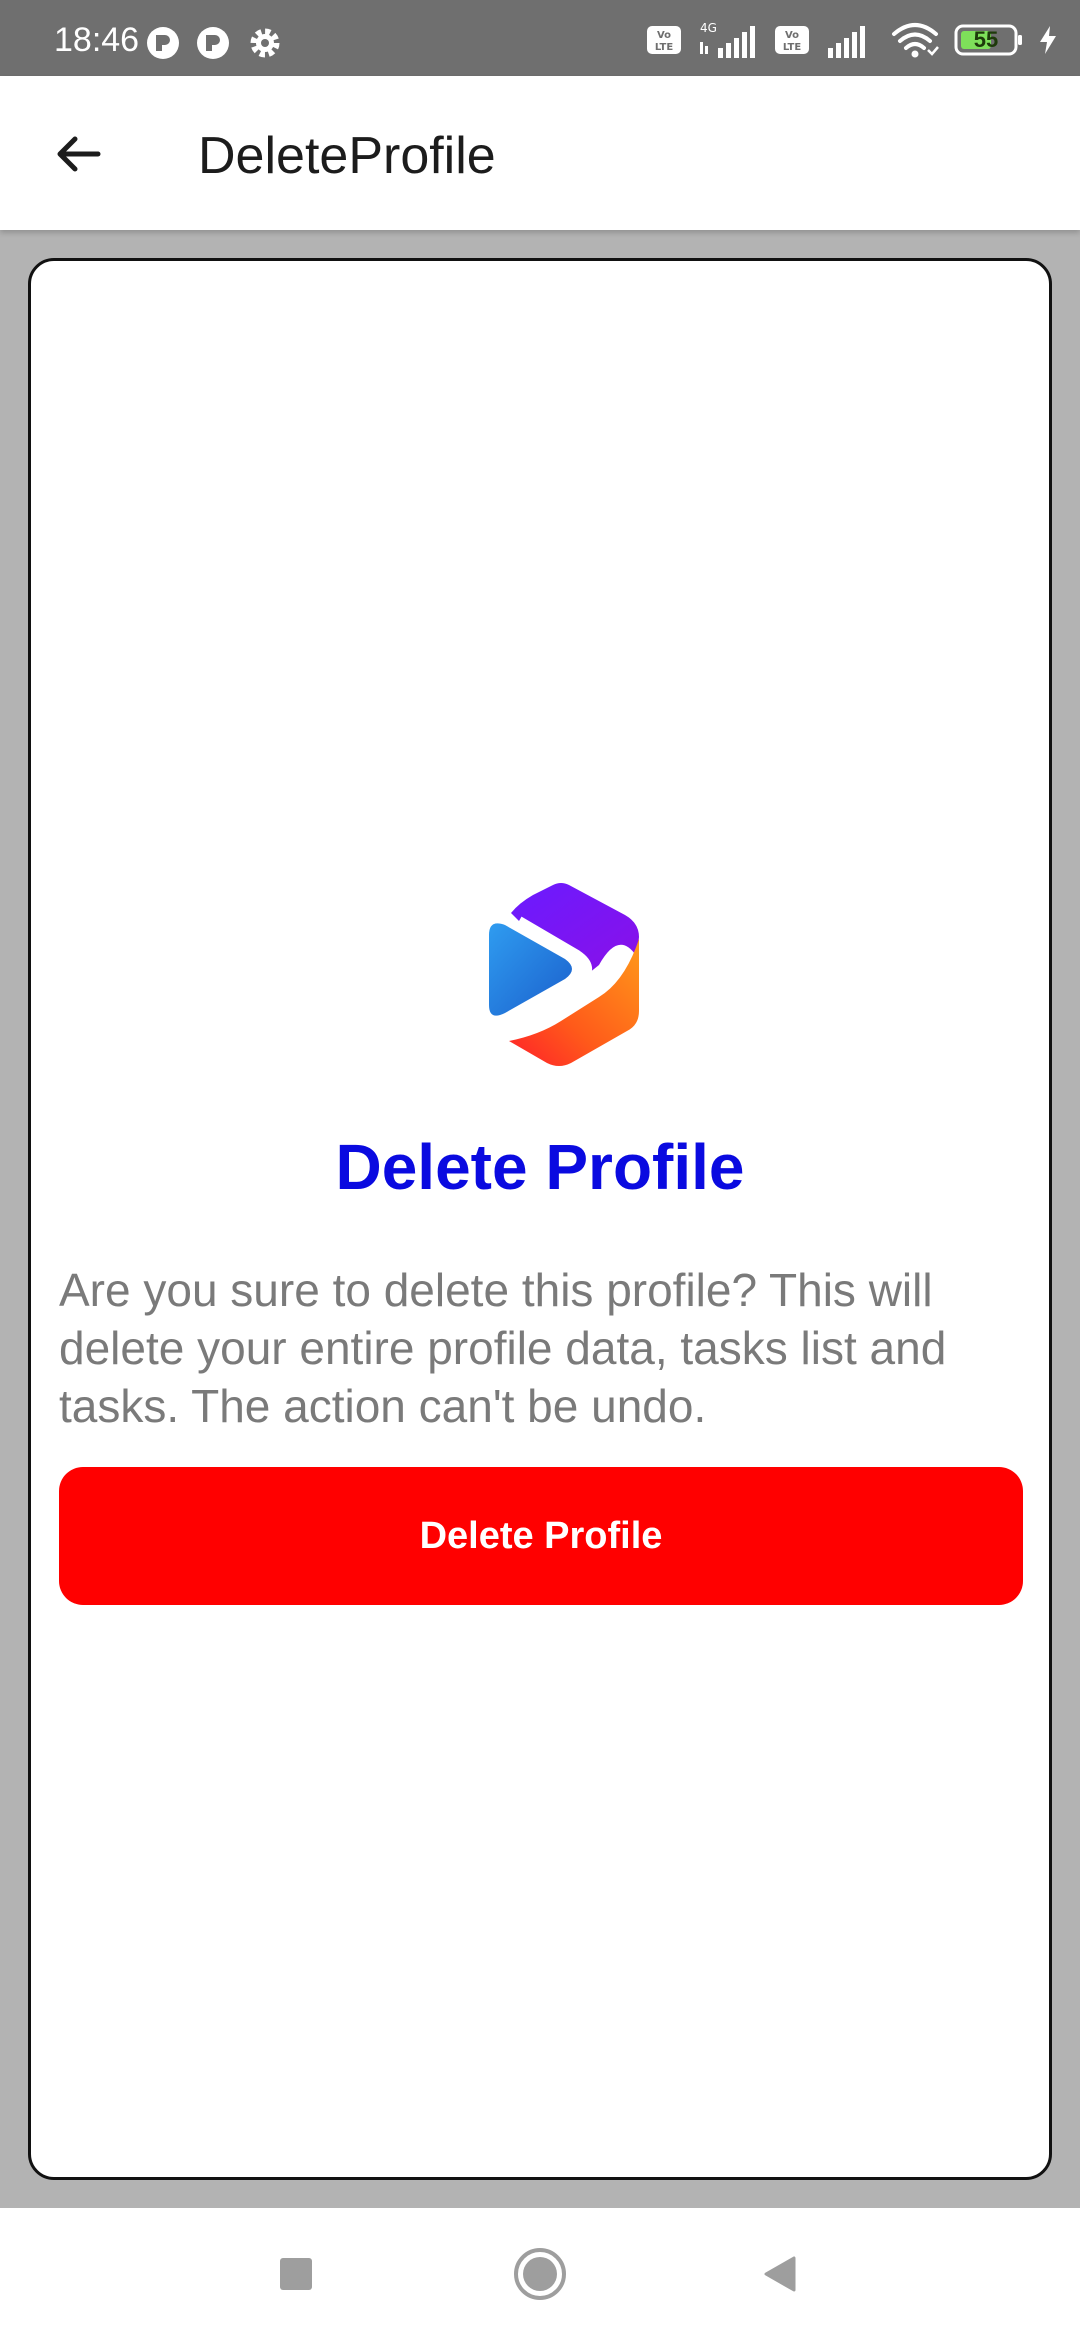 Image resolution: width=1080 pixels, height=2340 pixels. Describe the element at coordinates (564, 974) in the screenshot. I see `app-logo-icon` at that location.